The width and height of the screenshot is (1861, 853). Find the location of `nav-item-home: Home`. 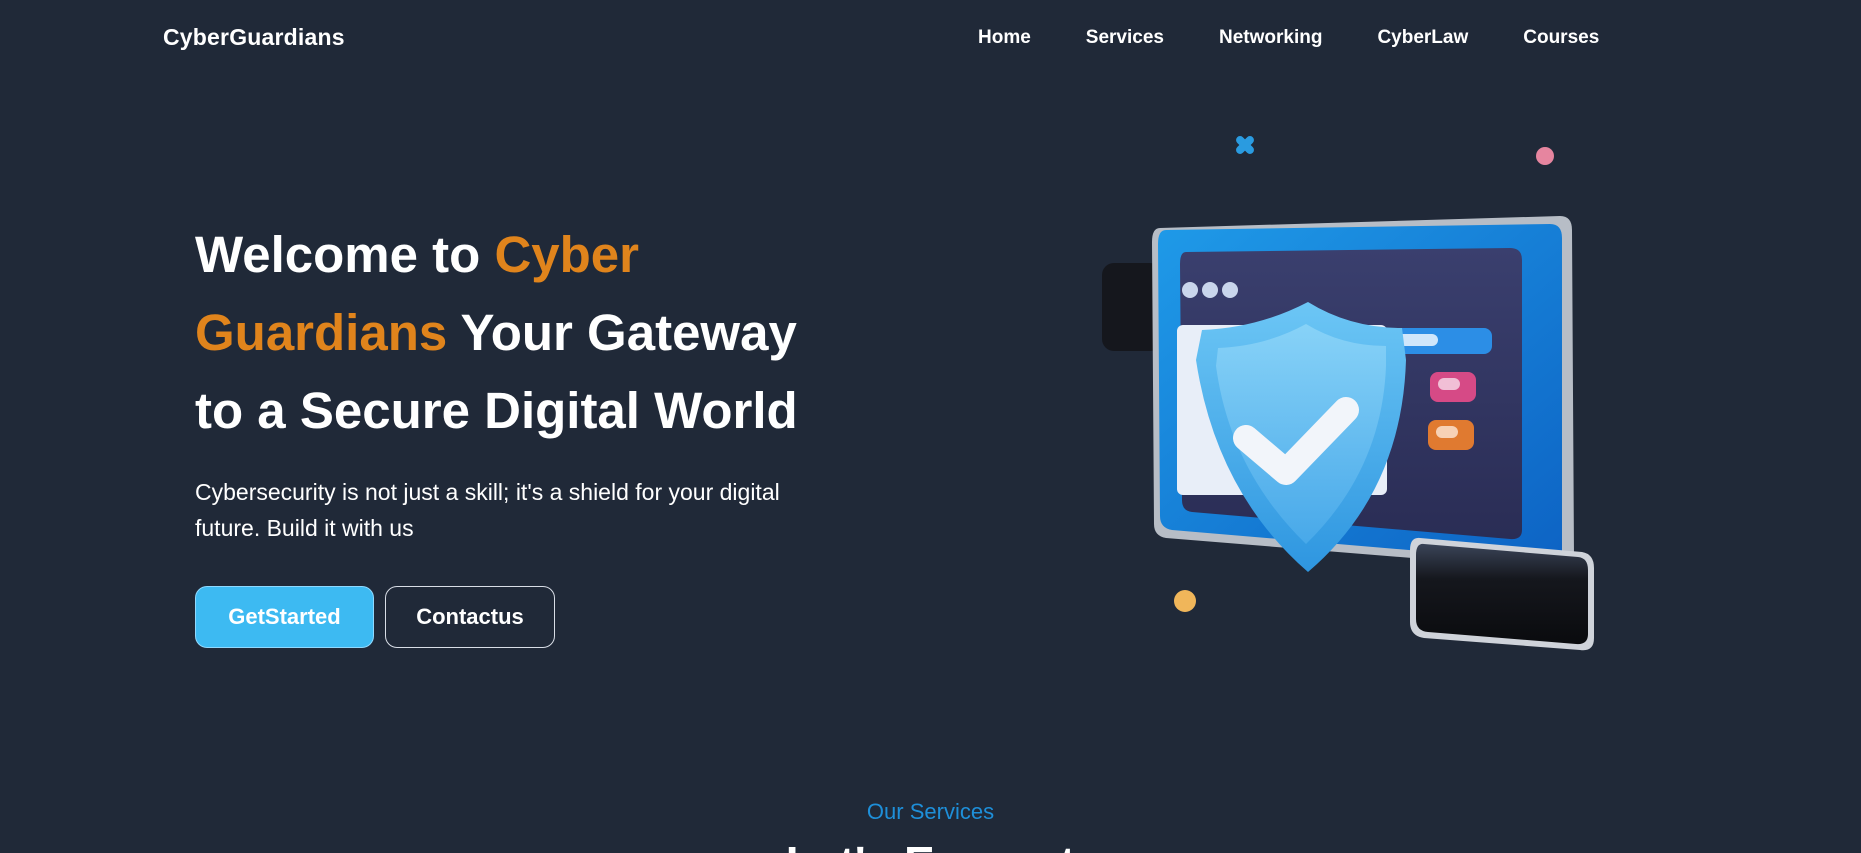

nav-item-home: Home is located at coordinates (1004, 38).